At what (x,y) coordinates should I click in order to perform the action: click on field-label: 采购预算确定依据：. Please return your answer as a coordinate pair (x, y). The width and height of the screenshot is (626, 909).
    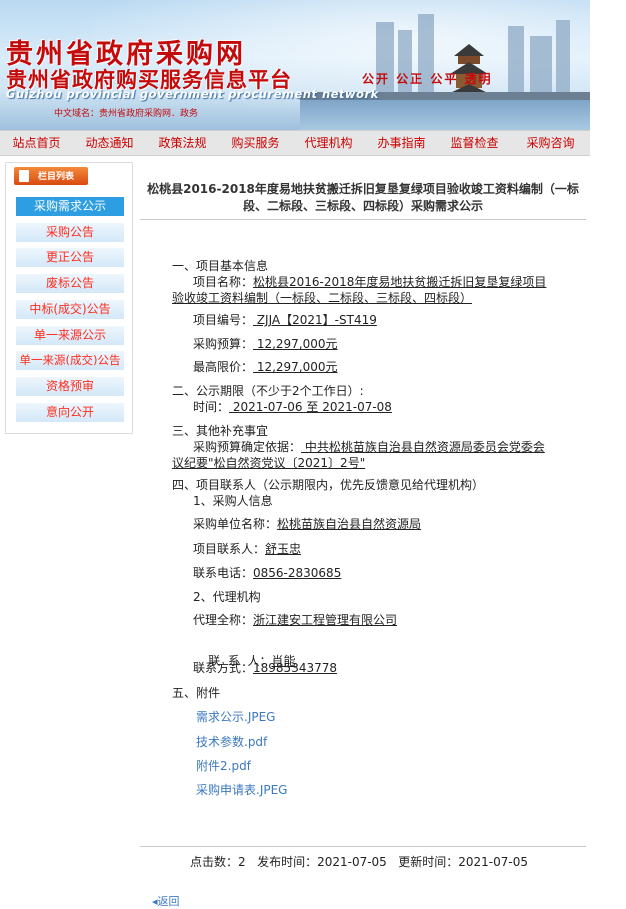
    Looking at the image, I should click on (247, 447).